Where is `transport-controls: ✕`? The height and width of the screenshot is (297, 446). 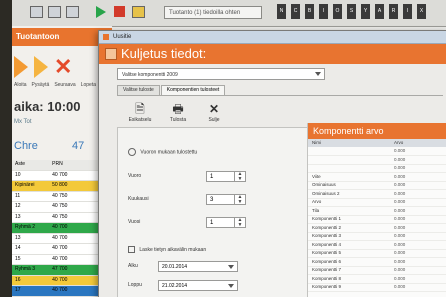 transport-controls: ✕ is located at coordinates (43, 67).